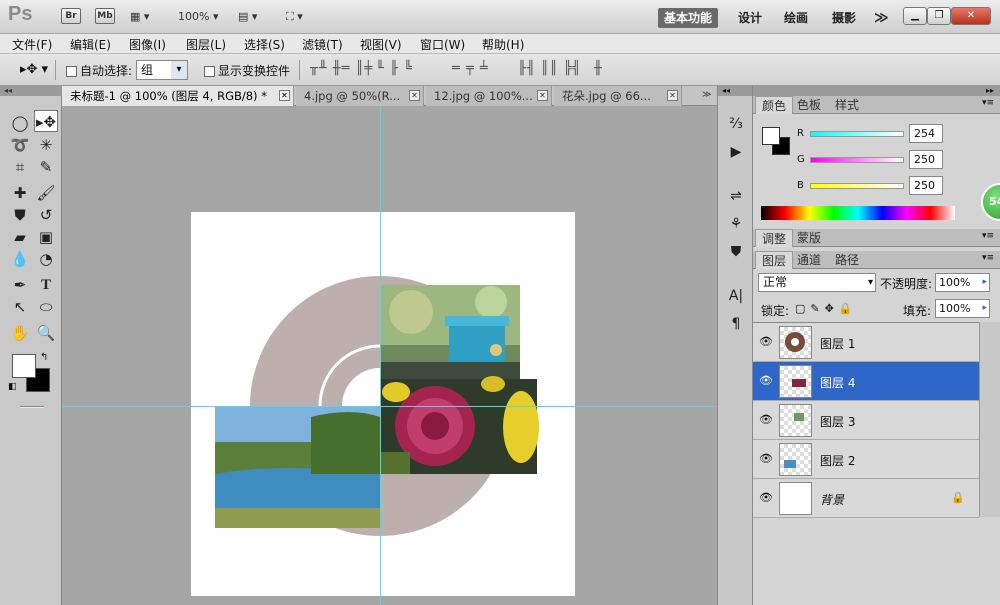 Image resolution: width=1000 pixels, height=605 pixels. I want to click on collapse-icon: ◂◂, so click(735, 91).